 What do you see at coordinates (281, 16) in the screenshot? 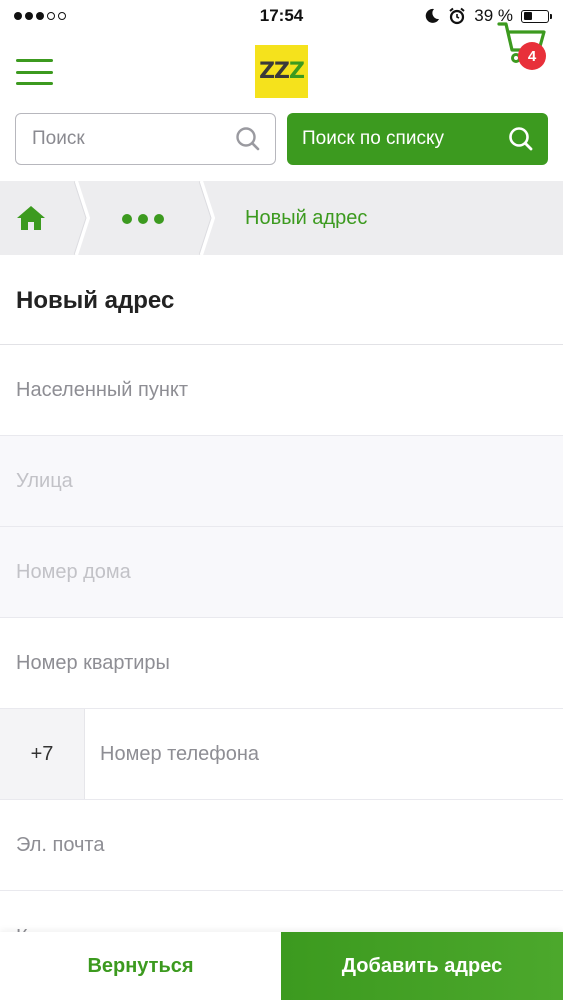
I see `status-bar: 17:54 39 %` at bounding box center [281, 16].